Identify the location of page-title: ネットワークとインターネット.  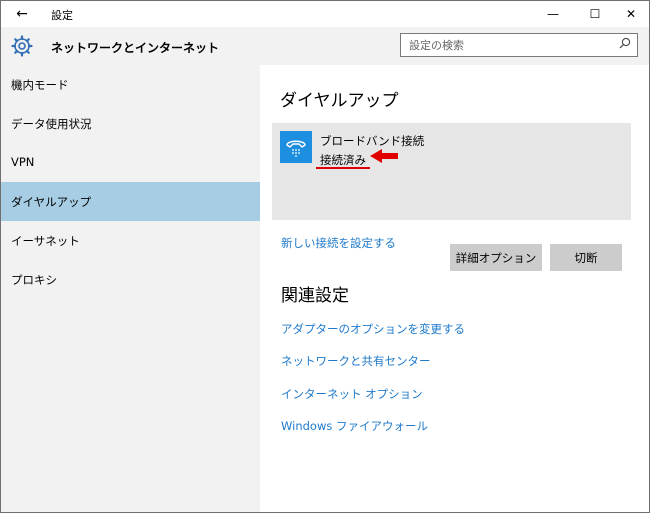
(135, 48).